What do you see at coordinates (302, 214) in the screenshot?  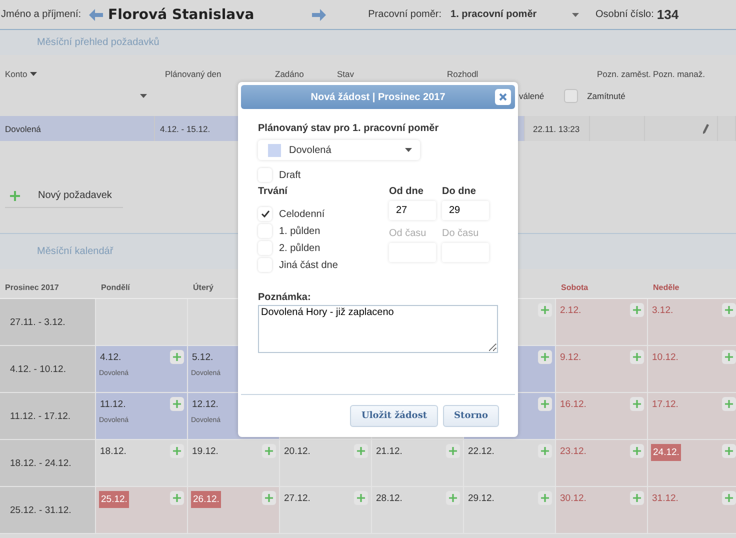 I see `checkbox-label: Celodenní` at bounding box center [302, 214].